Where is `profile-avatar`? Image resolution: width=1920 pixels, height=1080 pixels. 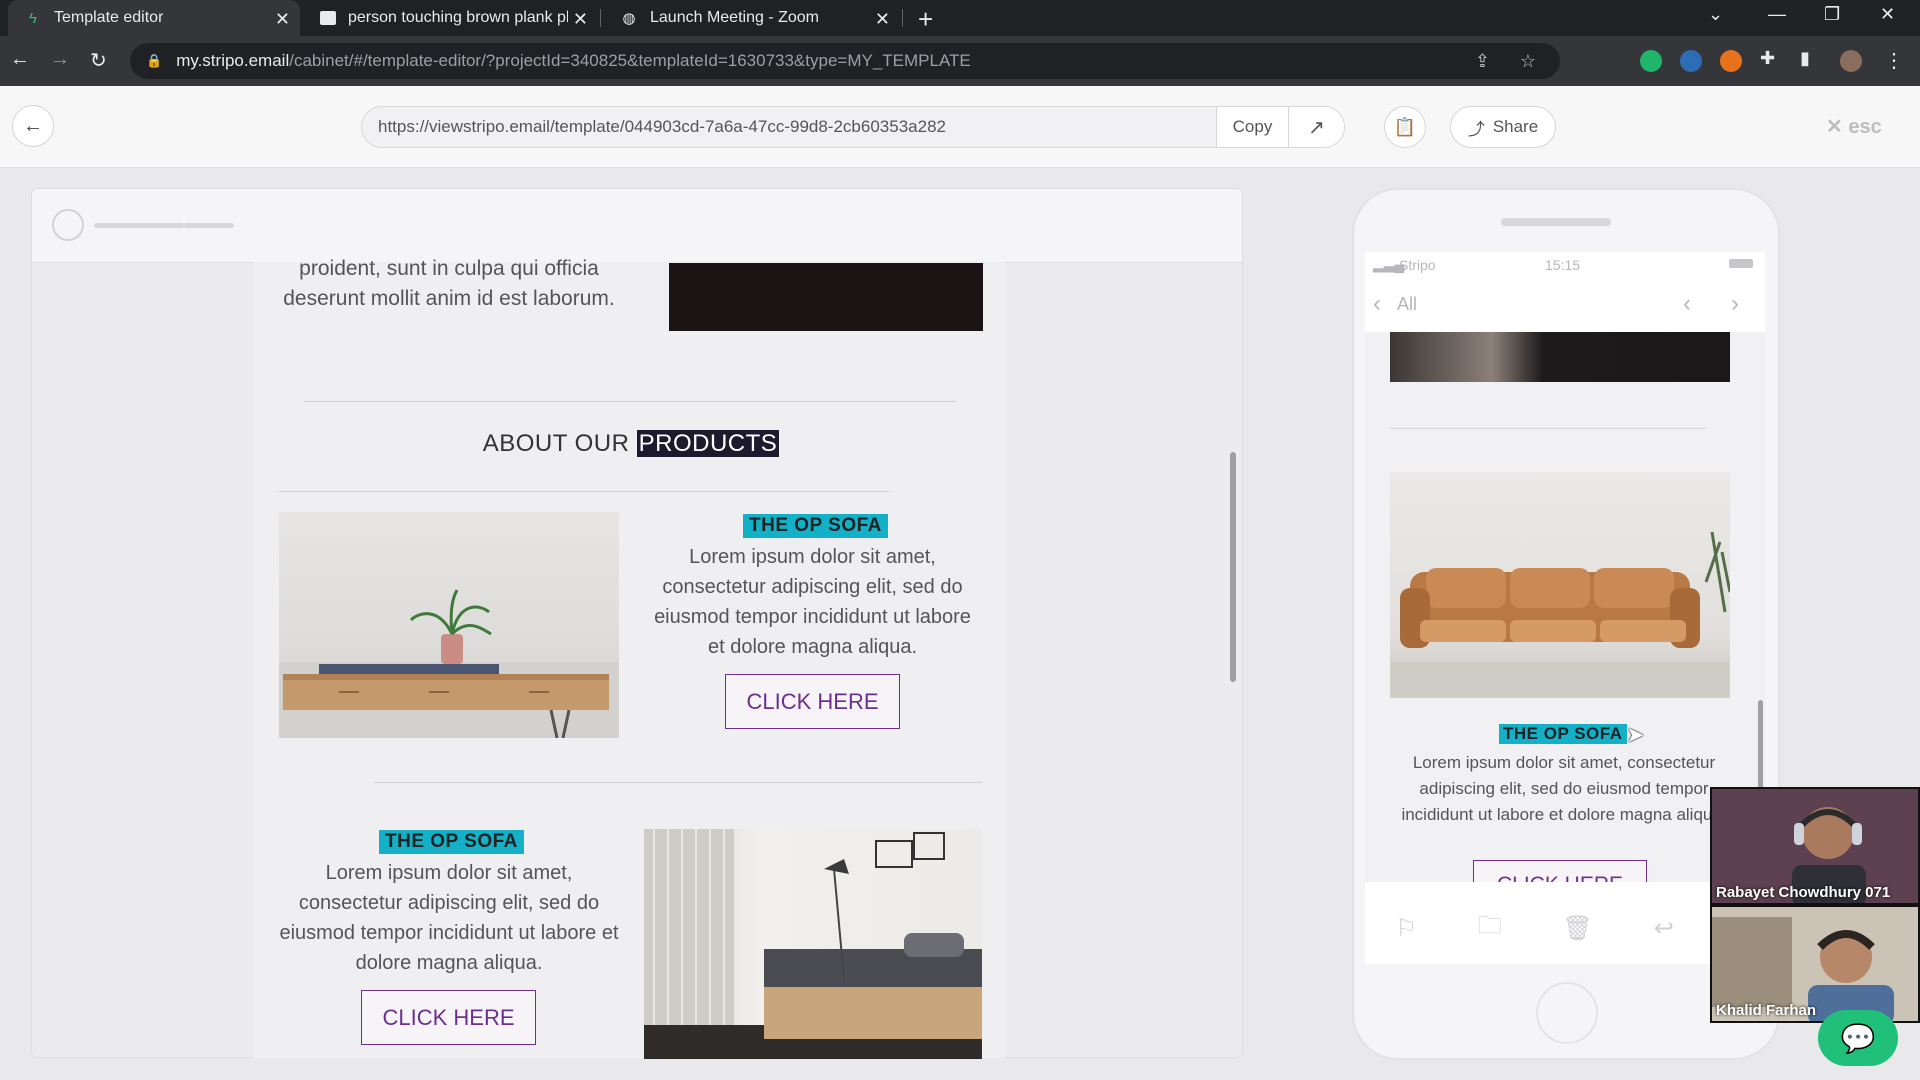 profile-avatar is located at coordinates (1851, 61).